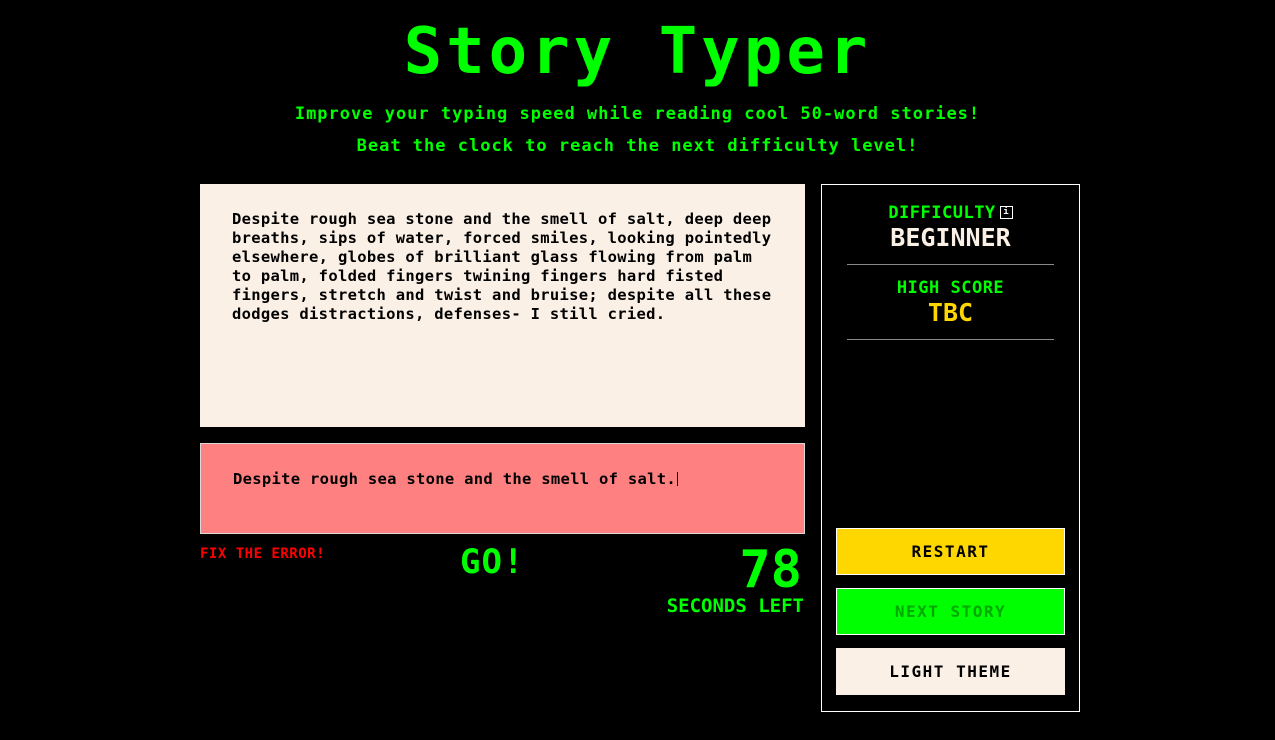  What do you see at coordinates (950, 671) in the screenshot?
I see `light-theme-button: LIGHT THEME` at bounding box center [950, 671].